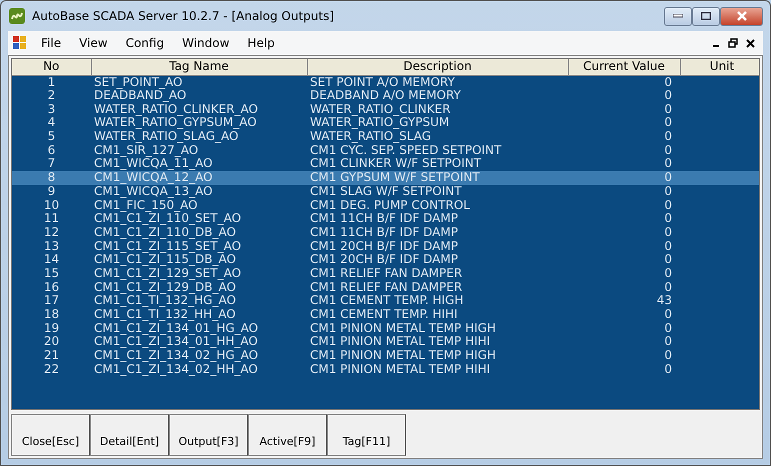 This screenshot has width=771, height=466. Describe the element at coordinates (437, 177) in the screenshot. I see `table-cell: CM1 GYPSUM W/F SETPOINT` at that location.